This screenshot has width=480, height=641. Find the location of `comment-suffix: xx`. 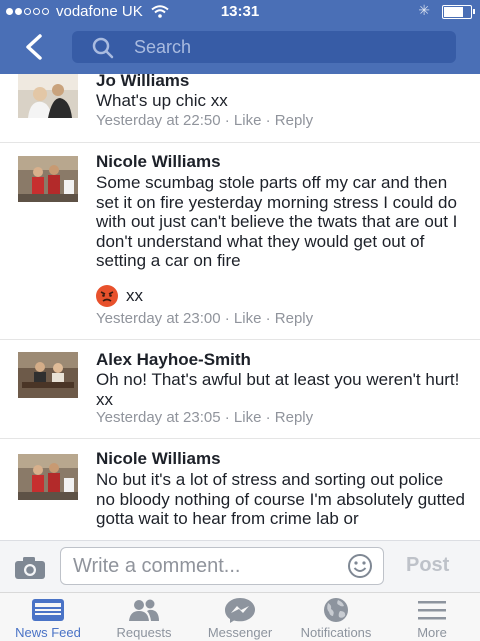

comment-suffix: xx is located at coordinates (134, 295).